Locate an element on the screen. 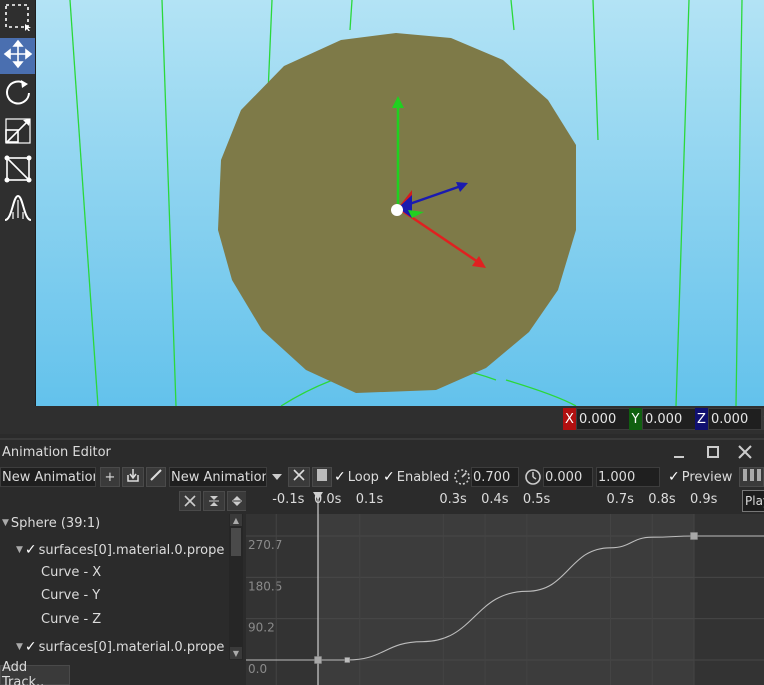 Image resolution: width=764 pixels, height=685 pixels. y-axis-label: Y is located at coordinates (635, 419).